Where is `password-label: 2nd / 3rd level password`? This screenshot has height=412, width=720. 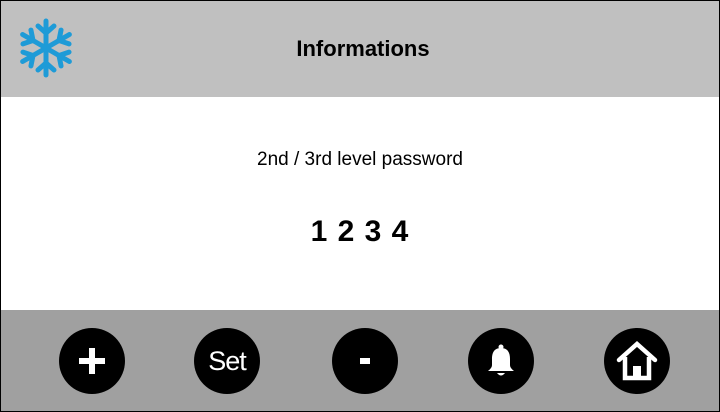
password-label: 2nd / 3rd level password is located at coordinates (360, 159).